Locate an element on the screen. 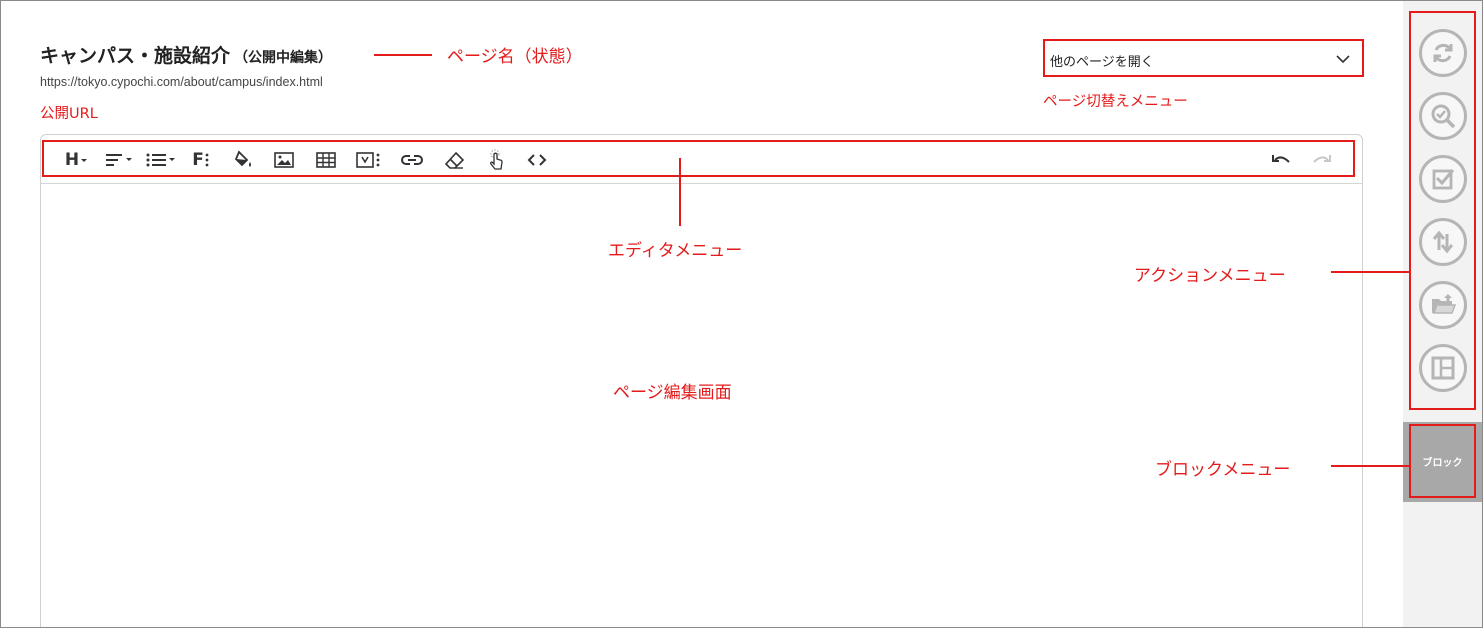  code-icon is located at coordinates (537, 160).